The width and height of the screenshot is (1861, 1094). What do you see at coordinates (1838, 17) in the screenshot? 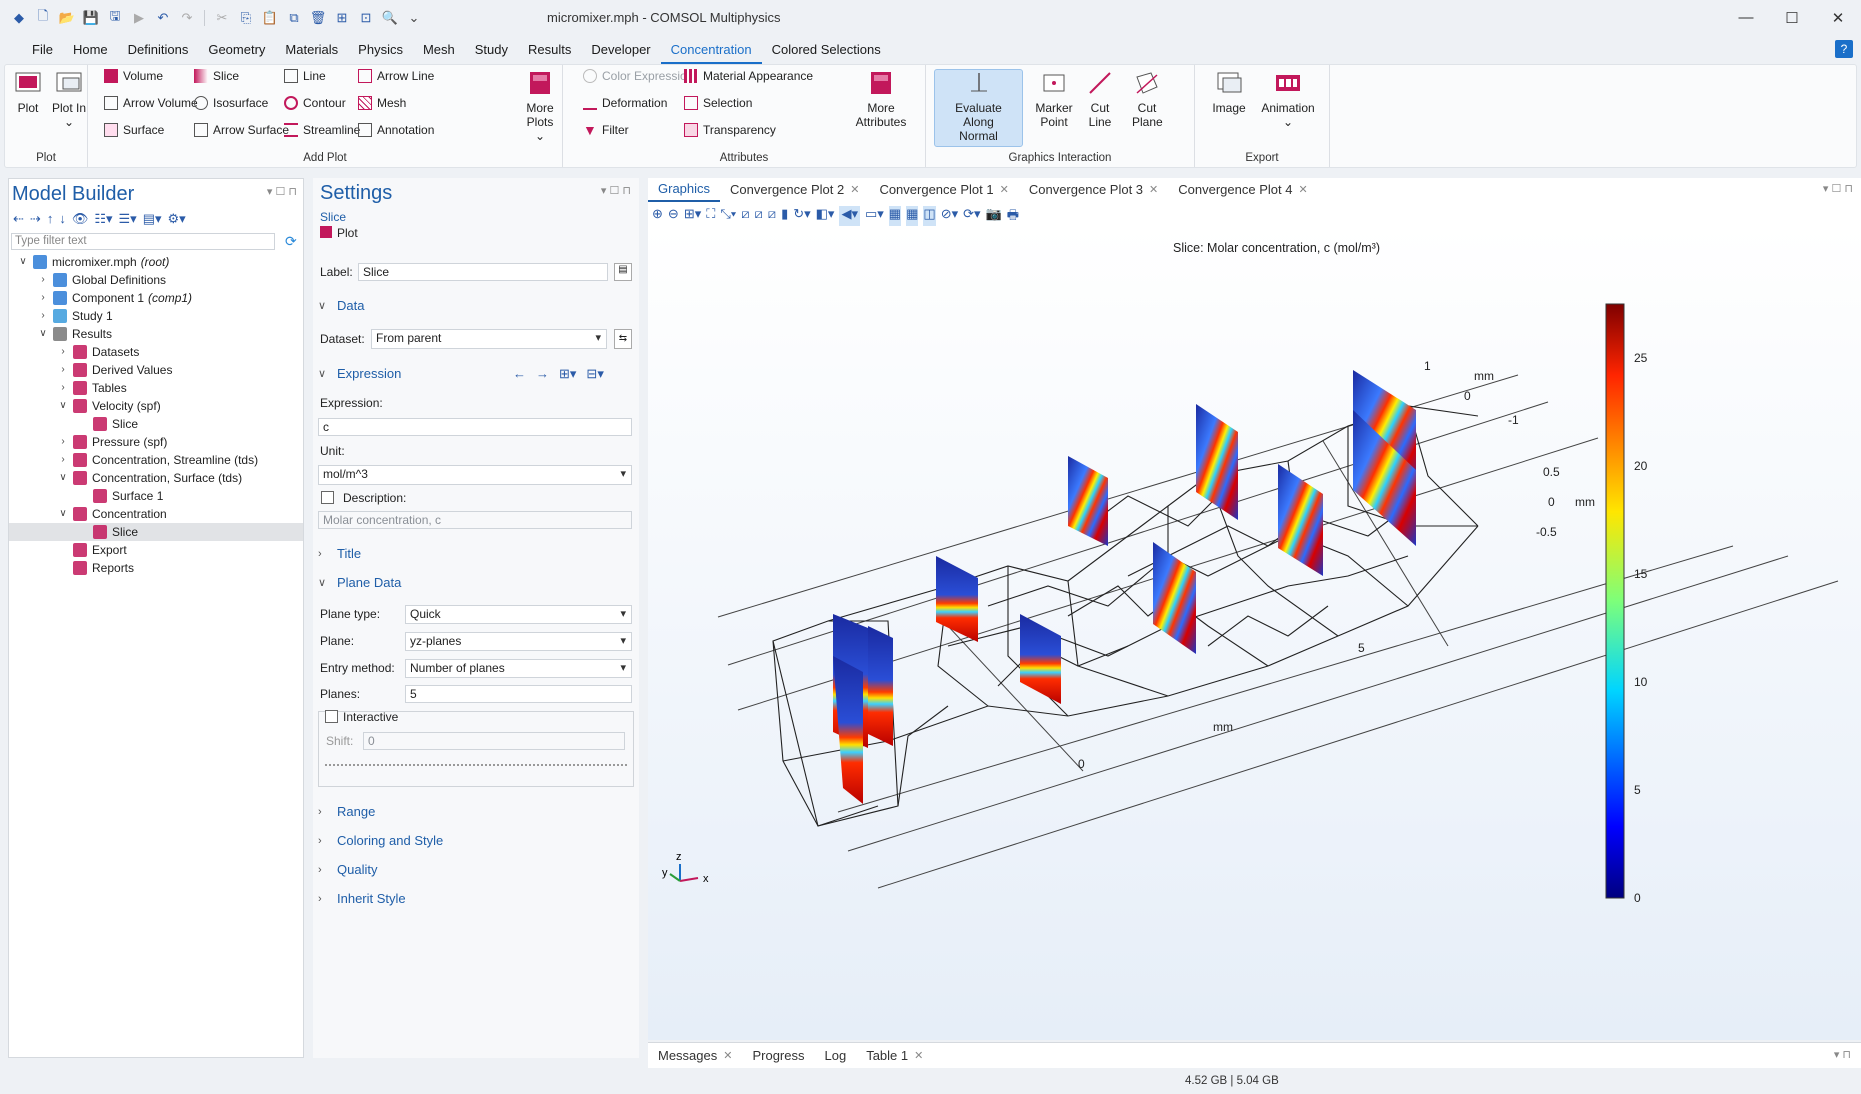
I see `close-button: ✕` at bounding box center [1838, 17].